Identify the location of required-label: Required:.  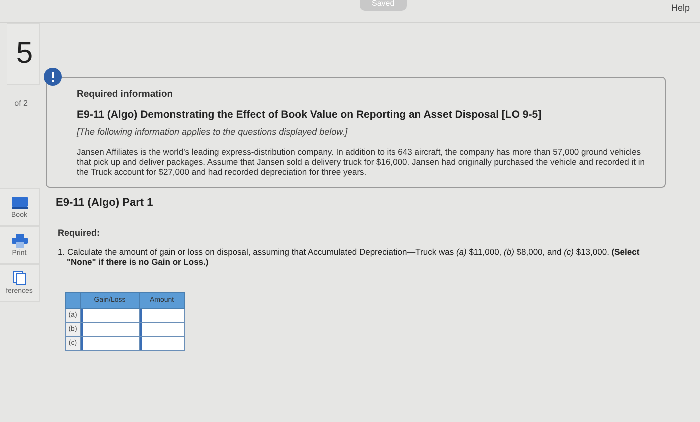
(80, 233).